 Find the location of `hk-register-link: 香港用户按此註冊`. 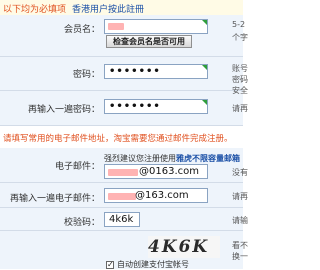

hk-register-link: 香港用户按此註冊 is located at coordinates (108, 8).